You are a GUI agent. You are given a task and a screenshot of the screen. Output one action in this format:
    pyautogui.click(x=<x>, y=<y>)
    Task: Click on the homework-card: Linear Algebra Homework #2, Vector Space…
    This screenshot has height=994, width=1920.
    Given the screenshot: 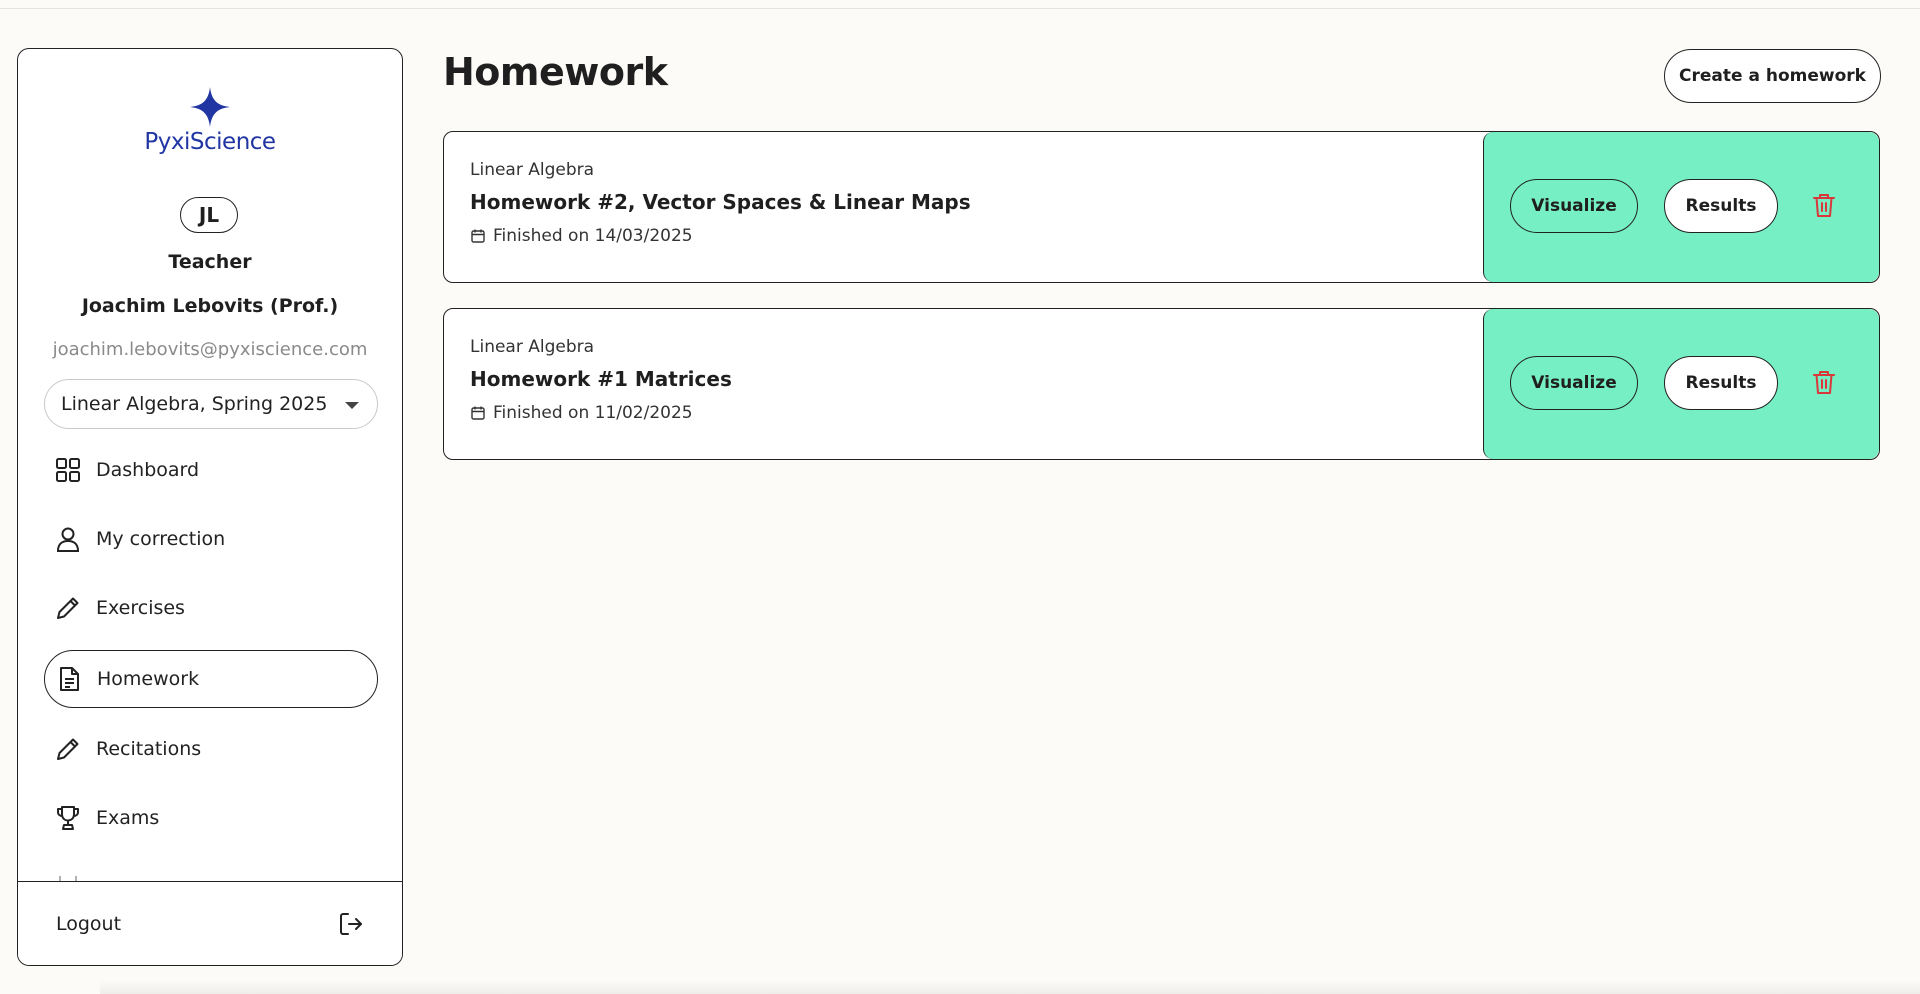 What is the action you would take?
    pyautogui.click(x=1161, y=207)
    